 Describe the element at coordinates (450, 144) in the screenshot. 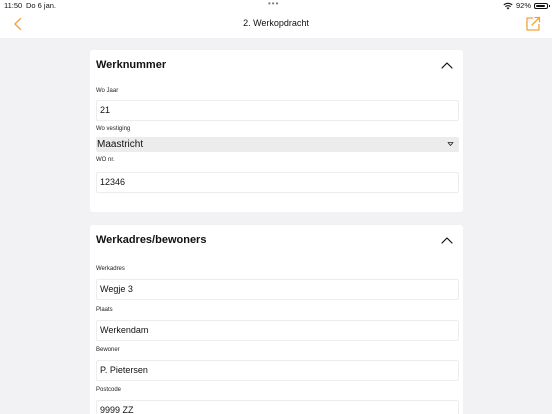

I see `dropdown-caret-icon` at that location.